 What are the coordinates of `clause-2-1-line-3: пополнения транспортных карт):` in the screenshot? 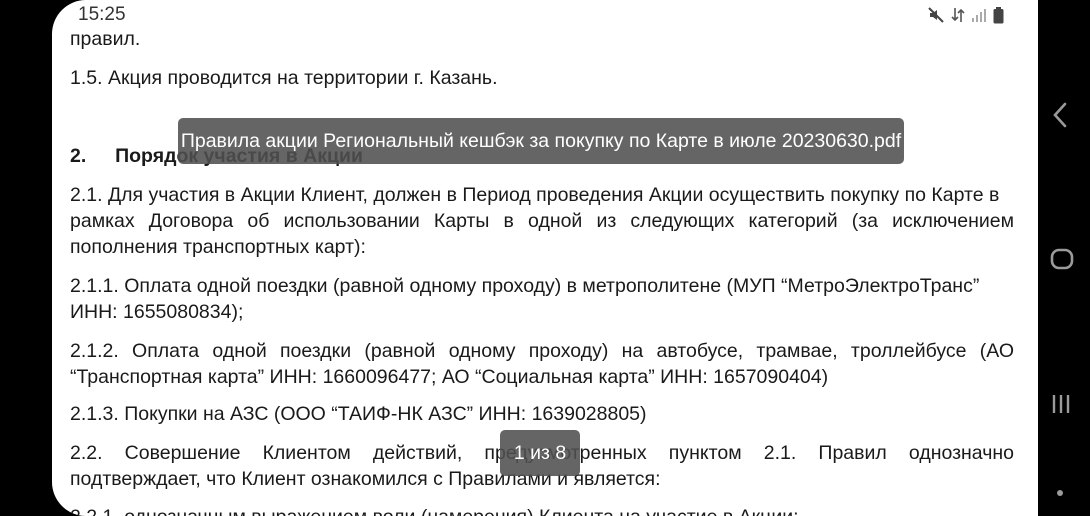 It's located at (218, 247).